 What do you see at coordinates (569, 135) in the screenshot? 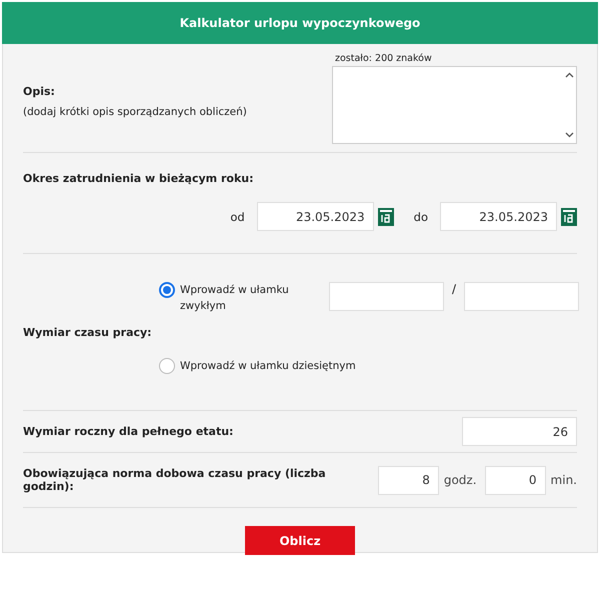
I see `scroll-down-icon` at bounding box center [569, 135].